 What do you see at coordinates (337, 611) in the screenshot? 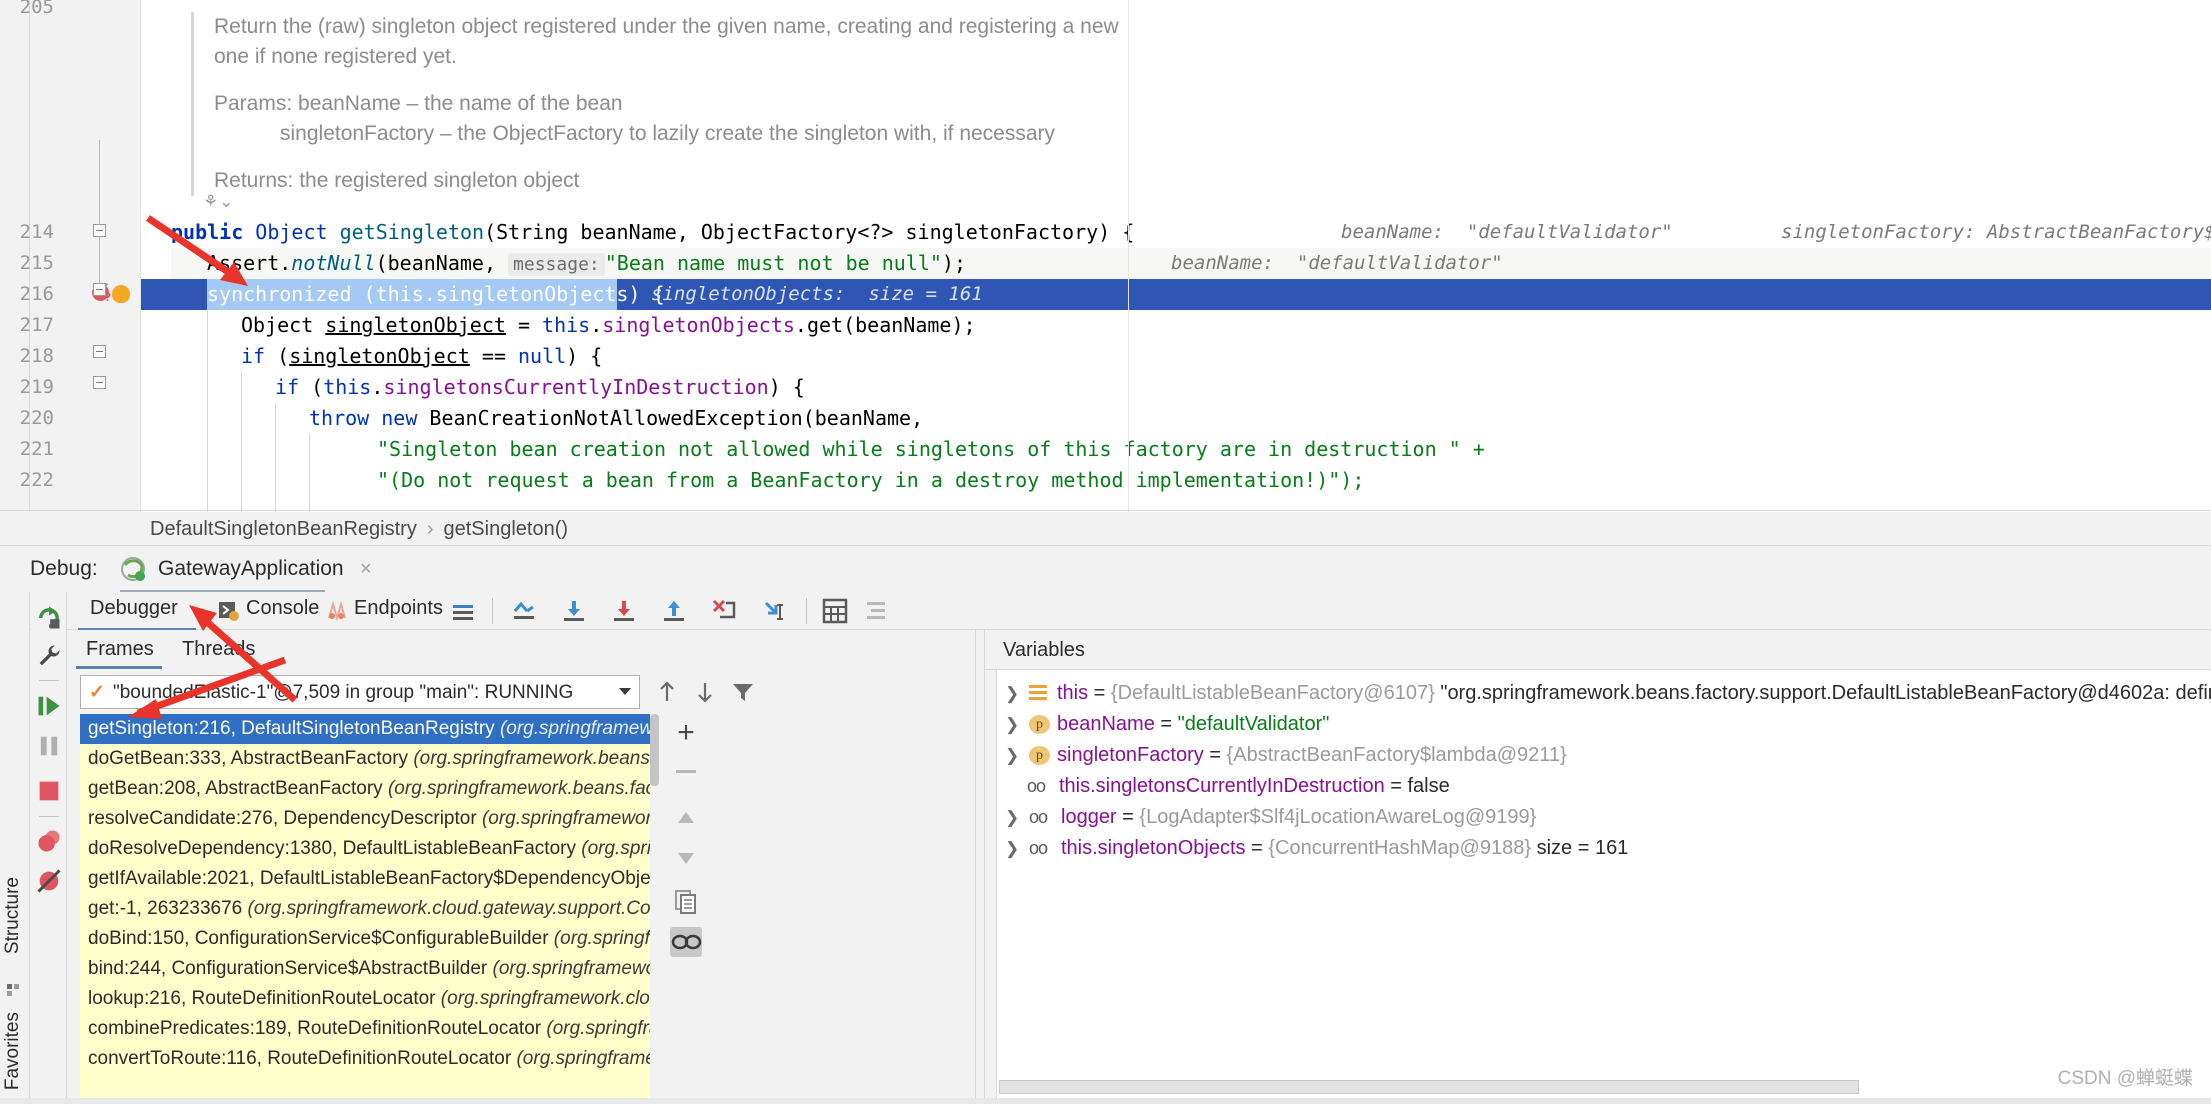
I see `endpoints-icon` at bounding box center [337, 611].